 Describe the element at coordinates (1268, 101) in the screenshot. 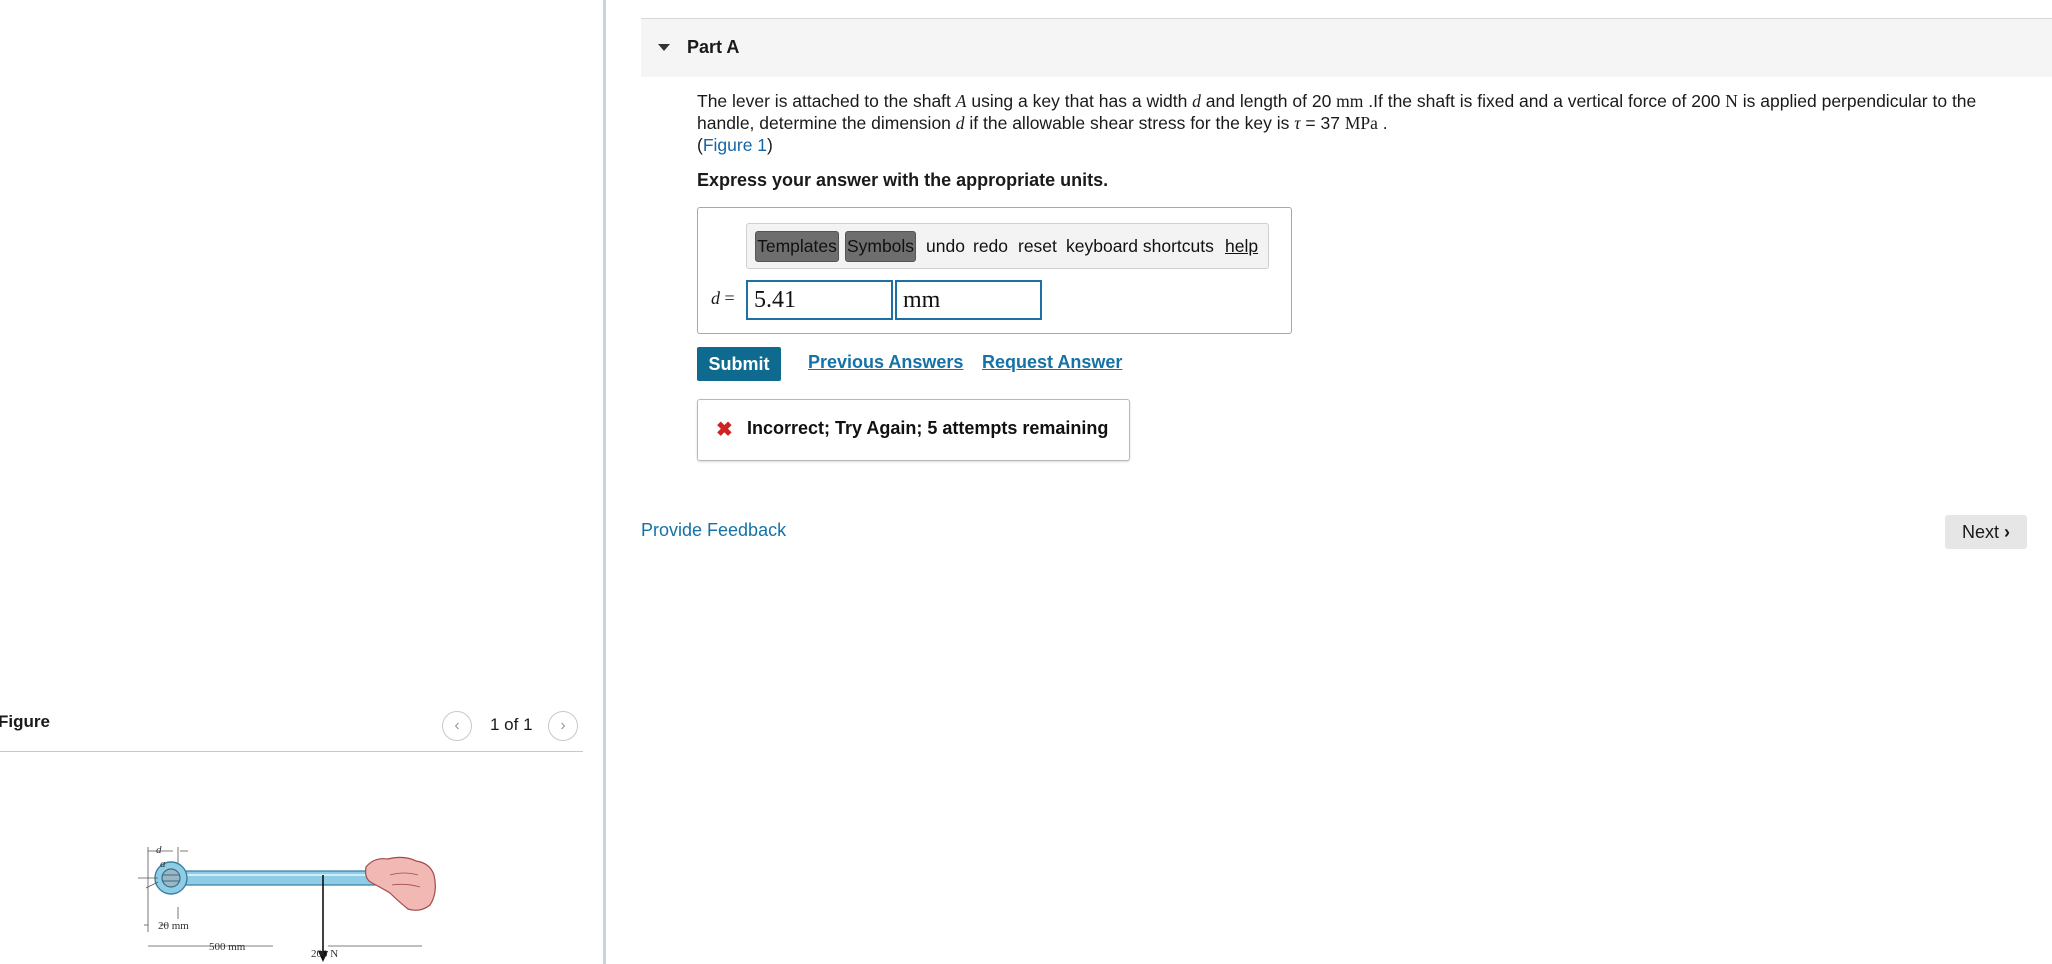

I see `problem-text: and length of 20` at that location.